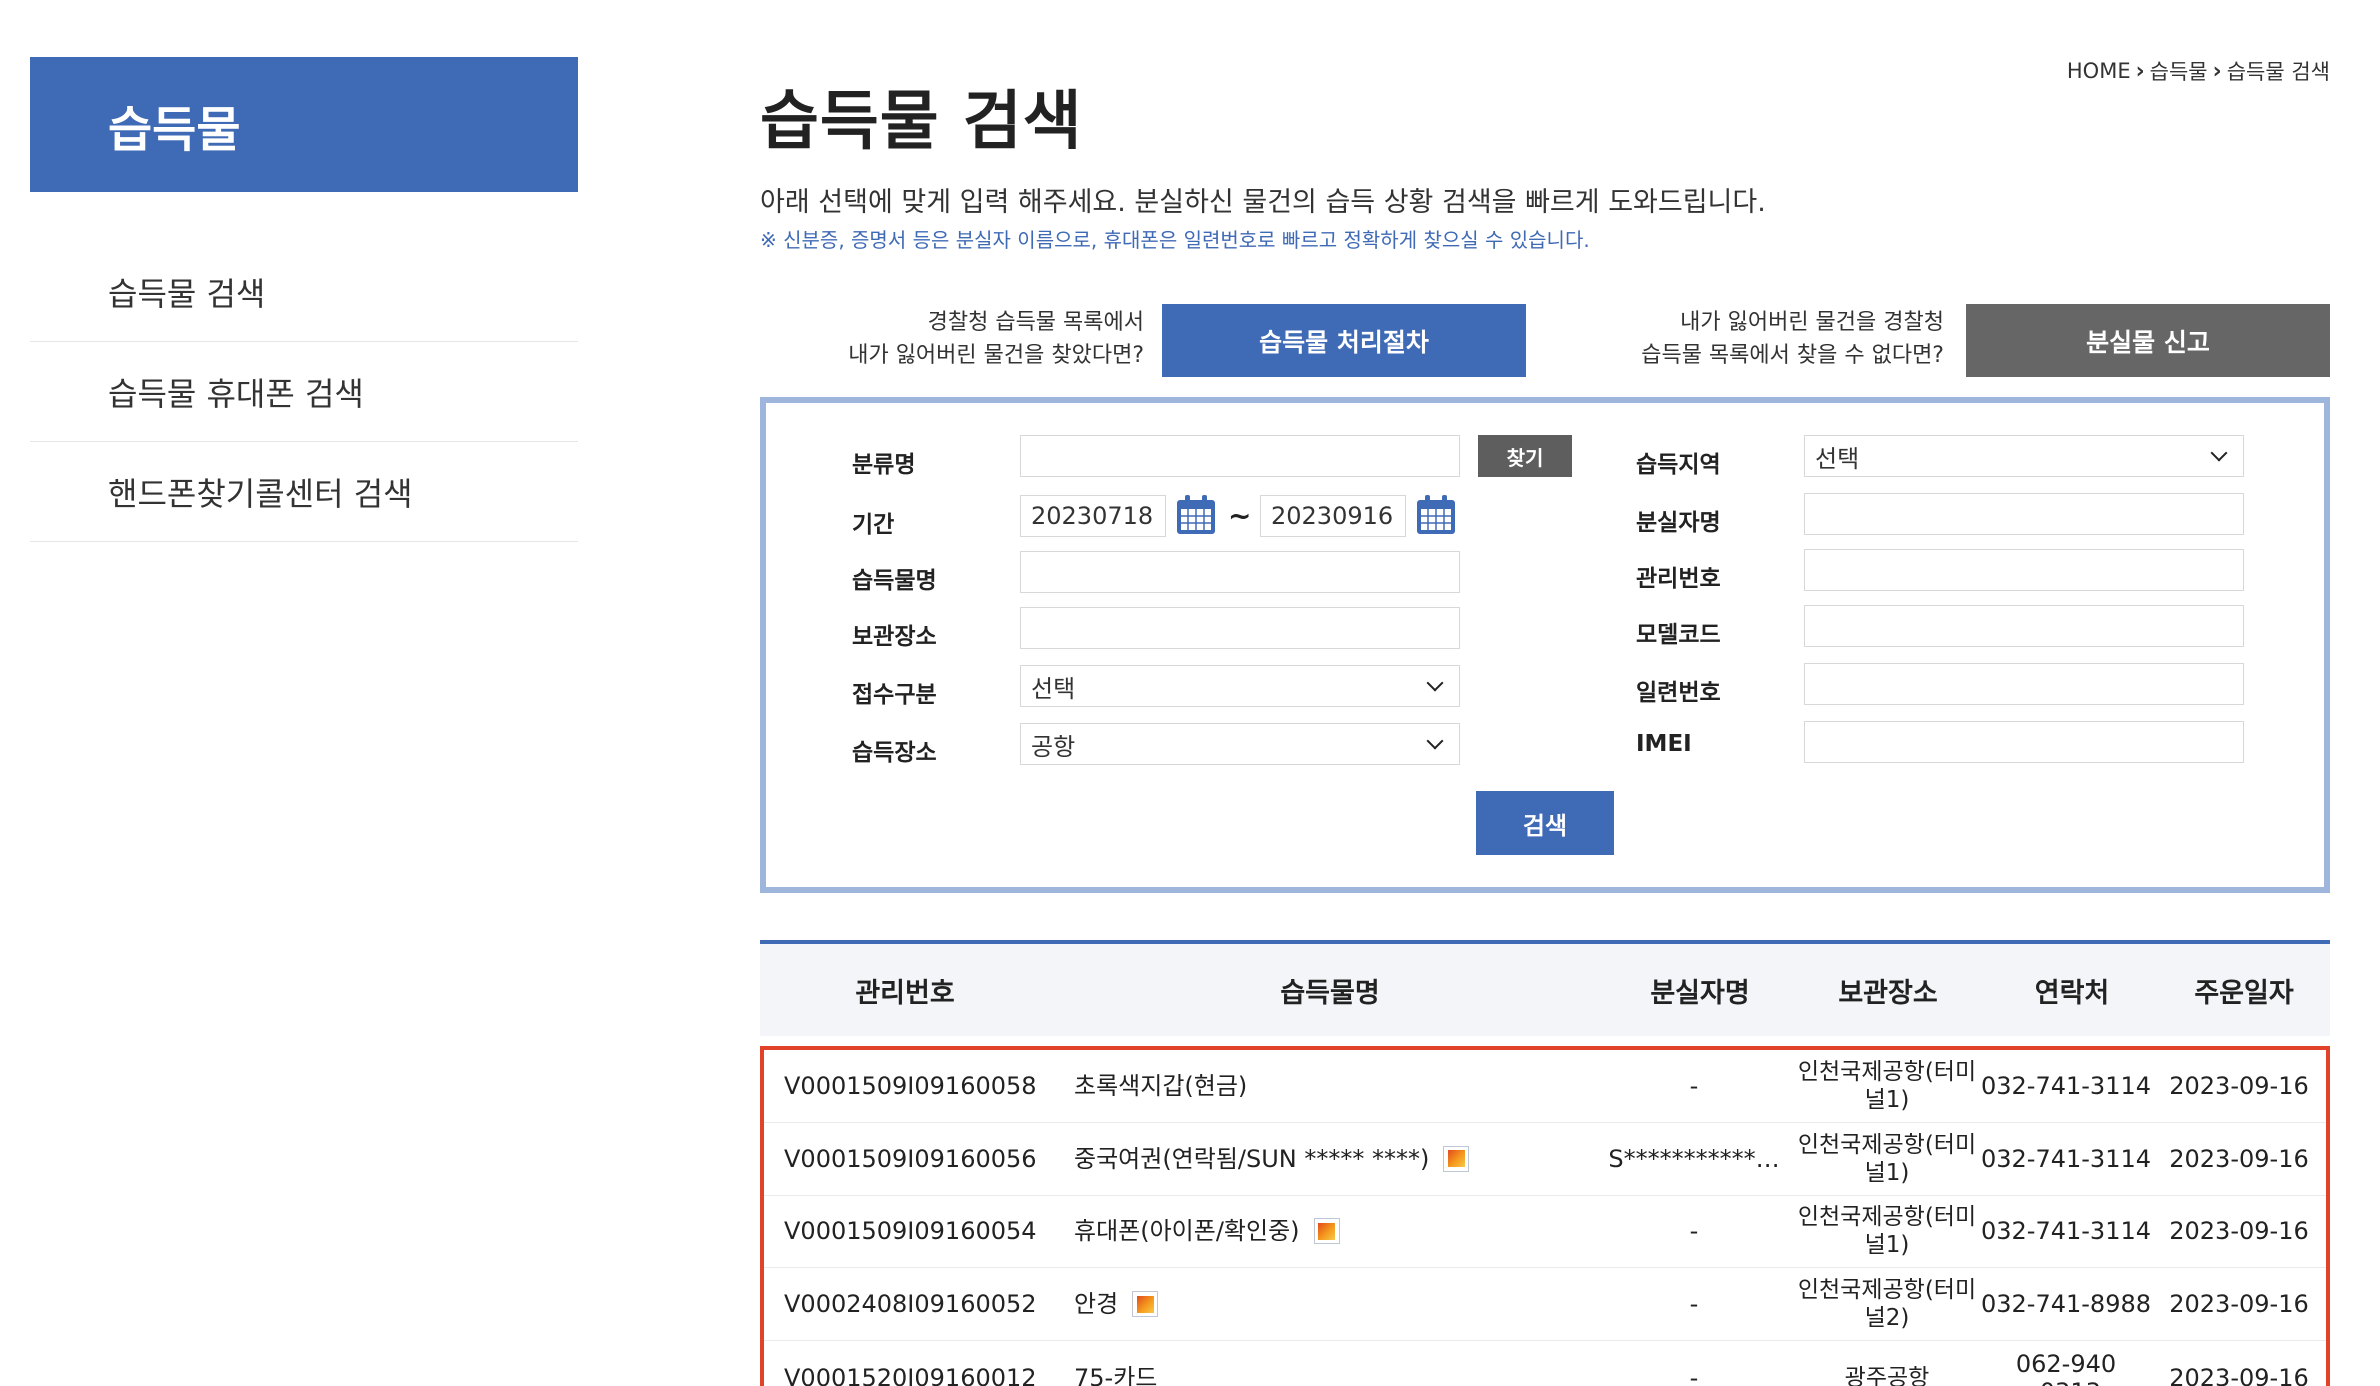 The width and height of the screenshot is (2380, 1386). I want to click on imei-input, so click(2024, 742).